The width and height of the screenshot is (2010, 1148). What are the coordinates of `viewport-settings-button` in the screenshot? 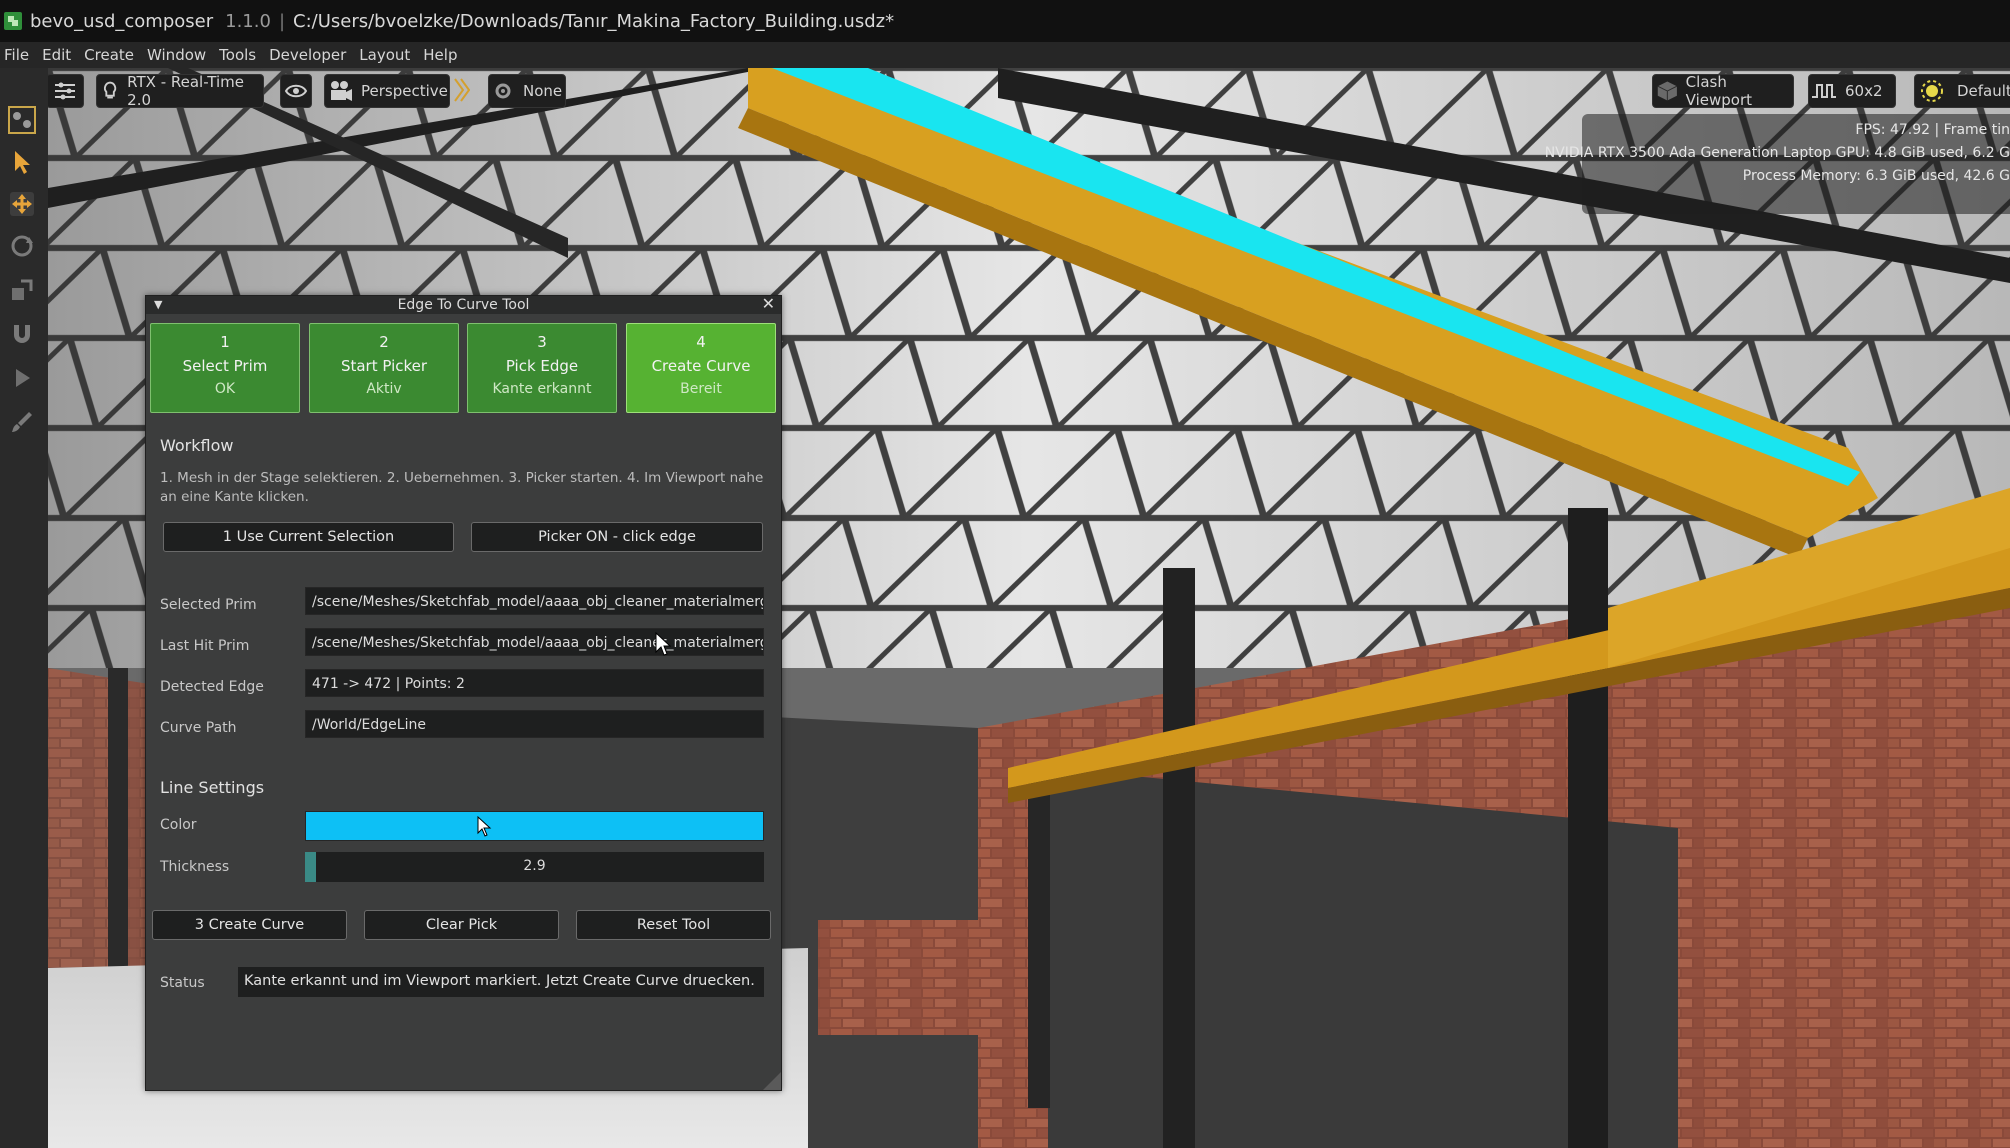 It's located at (66, 91).